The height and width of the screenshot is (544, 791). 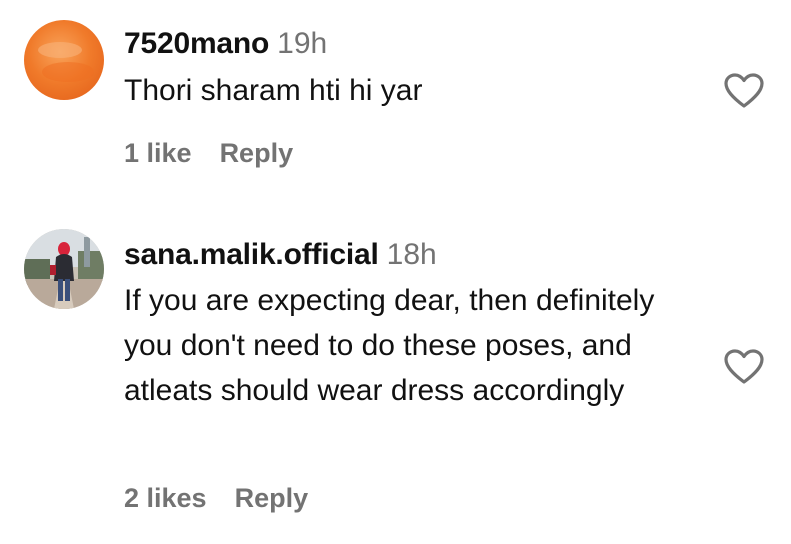 I want to click on username: sana.malik.official, so click(x=251, y=254).